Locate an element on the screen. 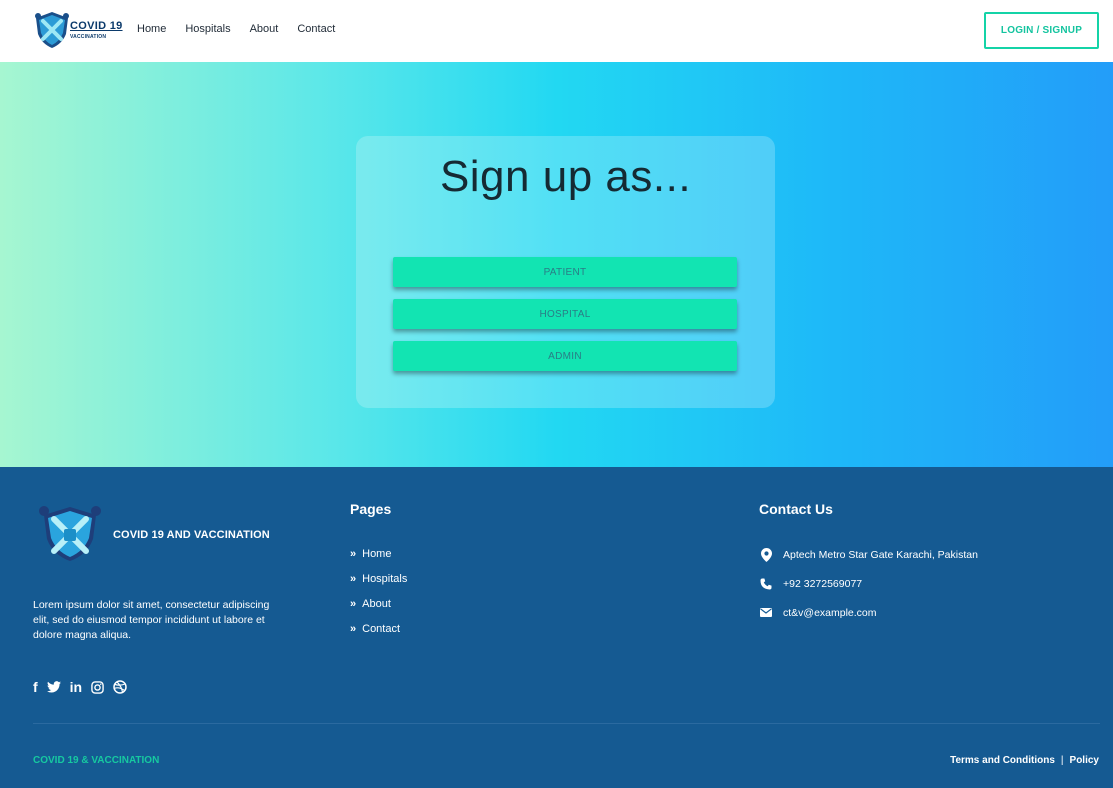 This screenshot has width=1113, height=788. map-pin-icon is located at coordinates (766, 554).